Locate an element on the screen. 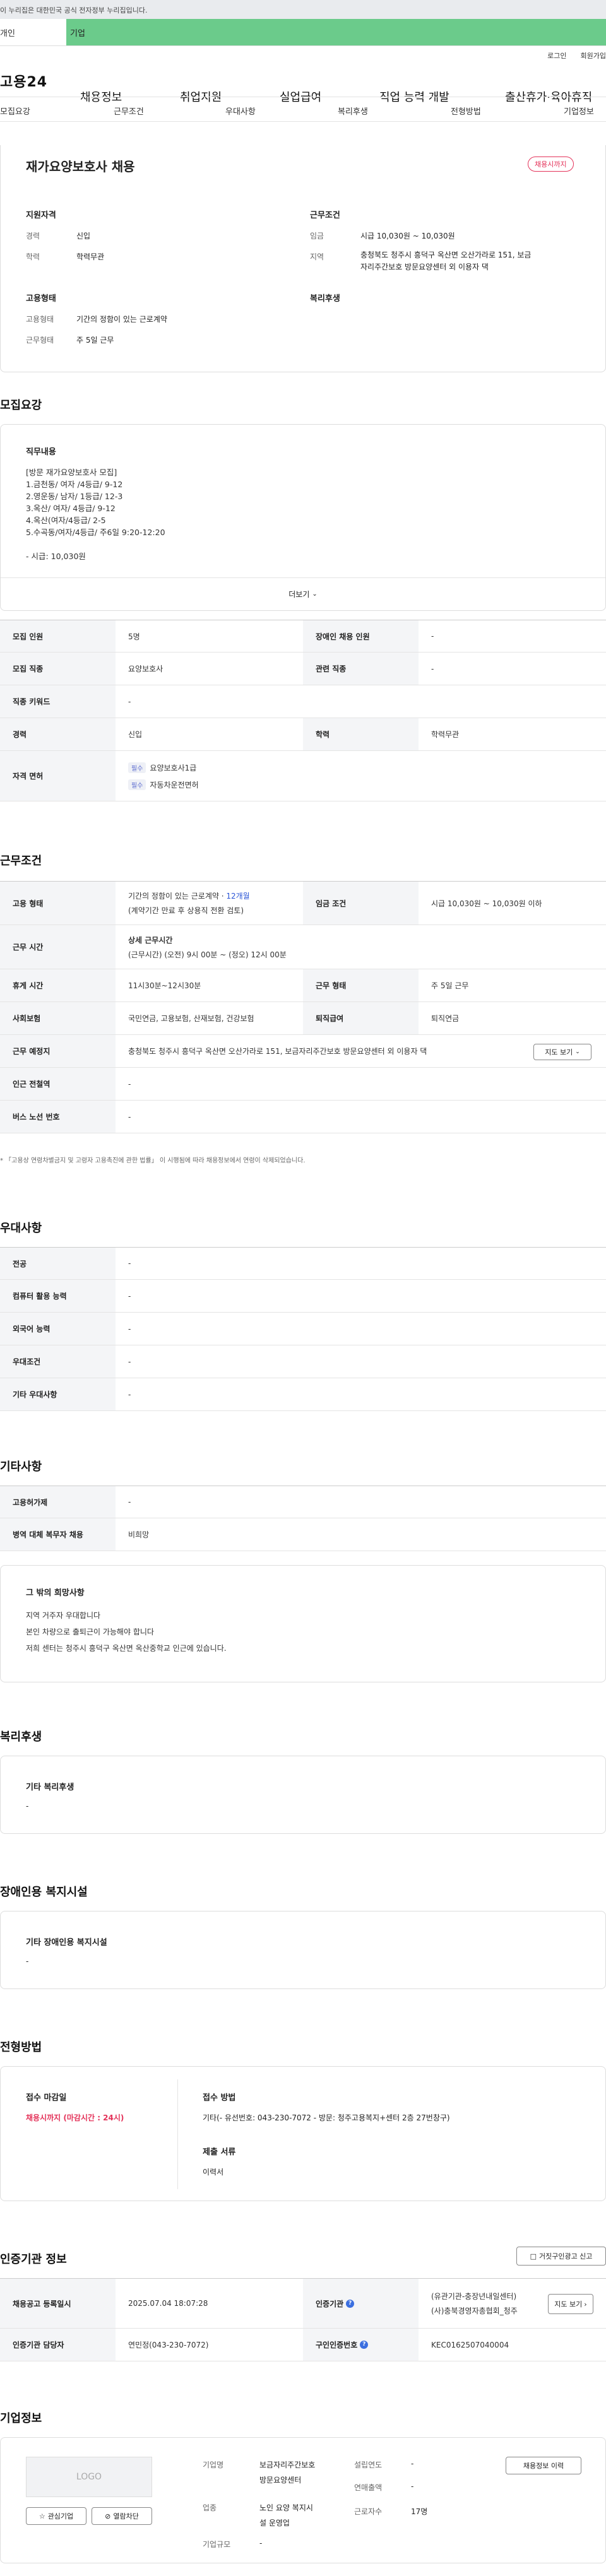 The height and width of the screenshot is (2576, 606). related-job-value: - is located at coordinates (432, 669).